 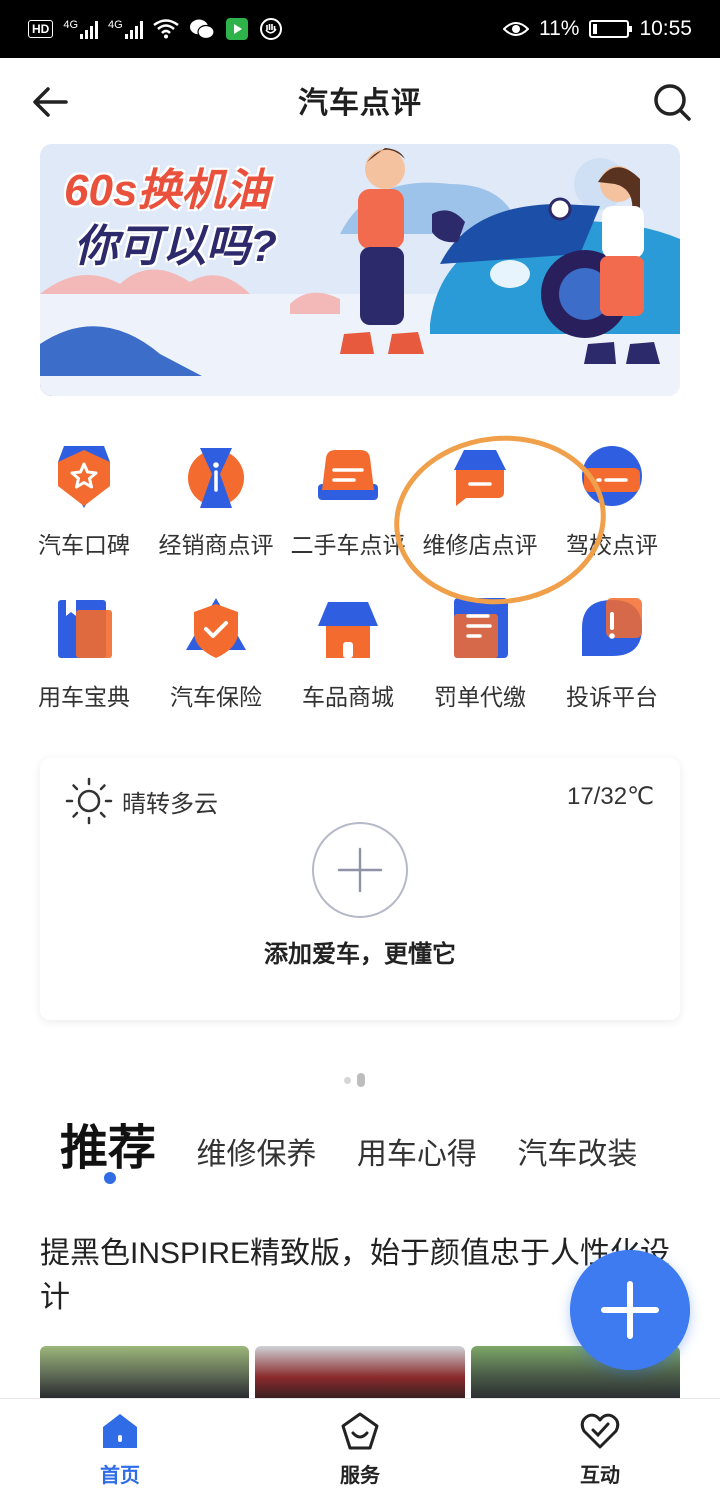 I want to click on page-title: 汽车点评, so click(x=360, y=103).